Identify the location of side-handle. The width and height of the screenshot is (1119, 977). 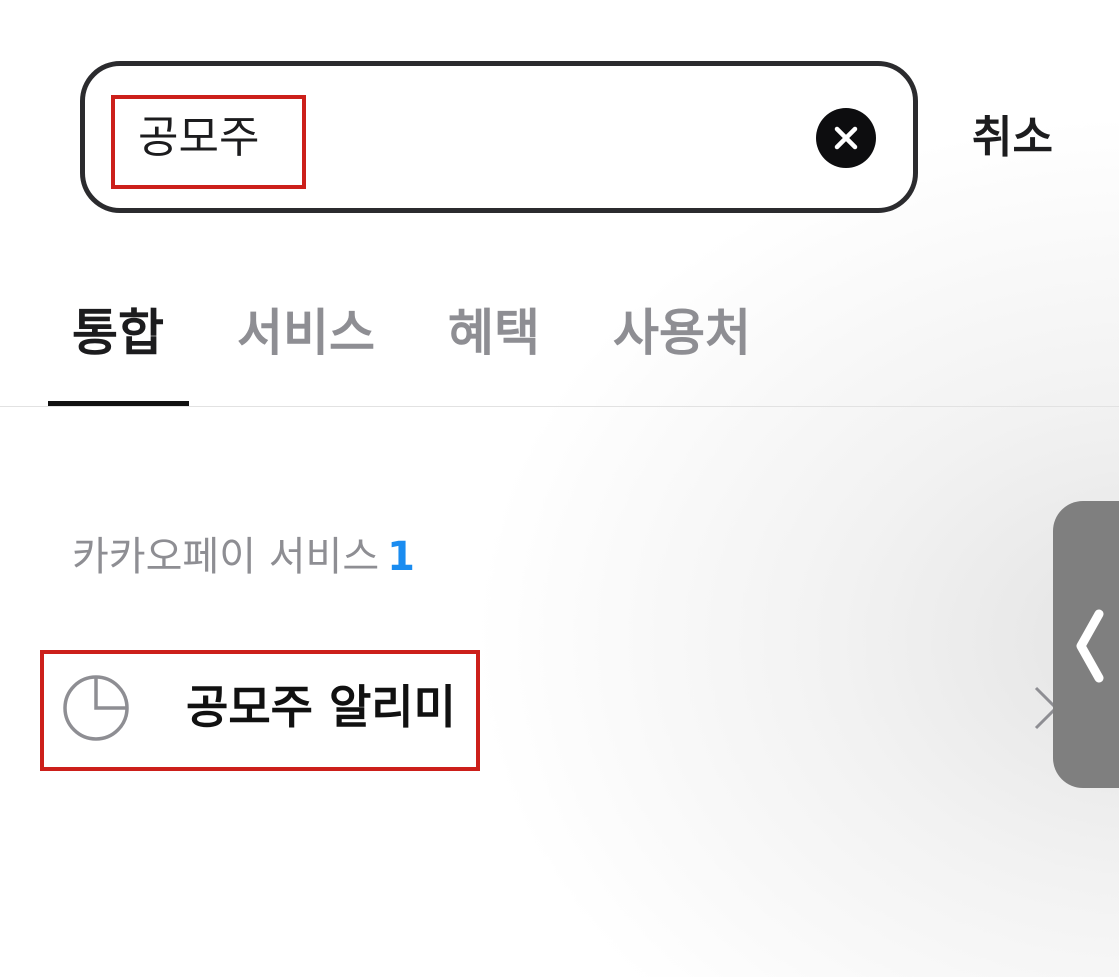
(1086, 644).